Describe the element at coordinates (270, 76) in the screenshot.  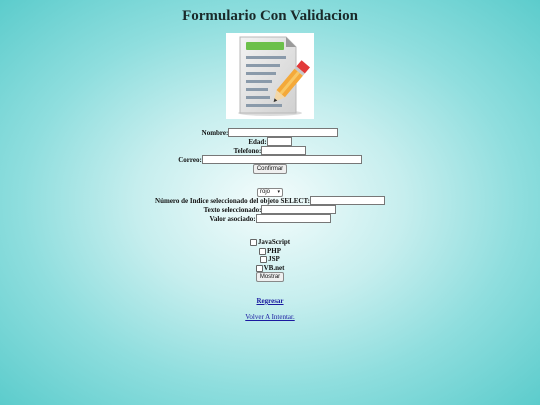
I see `document-pencil-icon` at that location.